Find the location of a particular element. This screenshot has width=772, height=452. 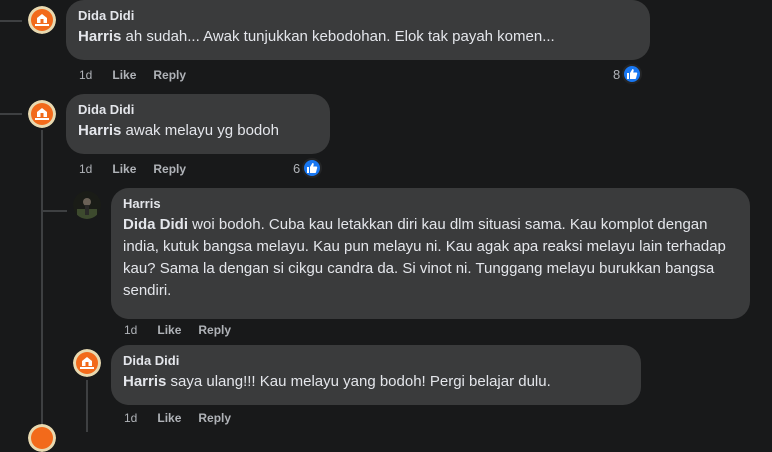

comment-body: awak melayu yg bodoh is located at coordinates (200, 130).